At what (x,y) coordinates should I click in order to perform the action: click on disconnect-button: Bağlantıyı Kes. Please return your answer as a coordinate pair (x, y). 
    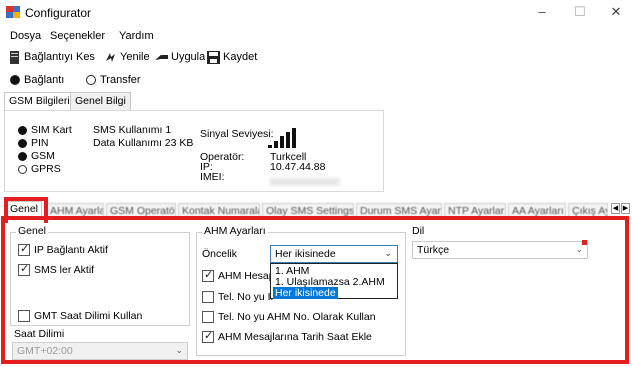
    Looking at the image, I should click on (51, 57).